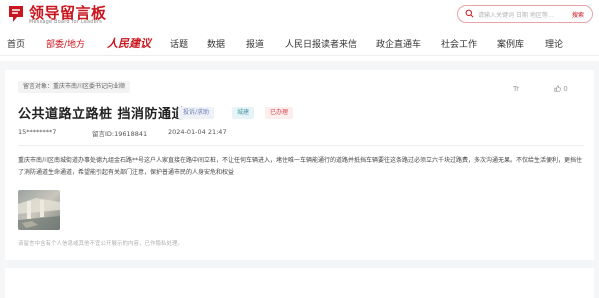 The height and width of the screenshot is (298, 599). What do you see at coordinates (578, 14) in the screenshot?
I see `search-button: 搜索` at bounding box center [578, 14].